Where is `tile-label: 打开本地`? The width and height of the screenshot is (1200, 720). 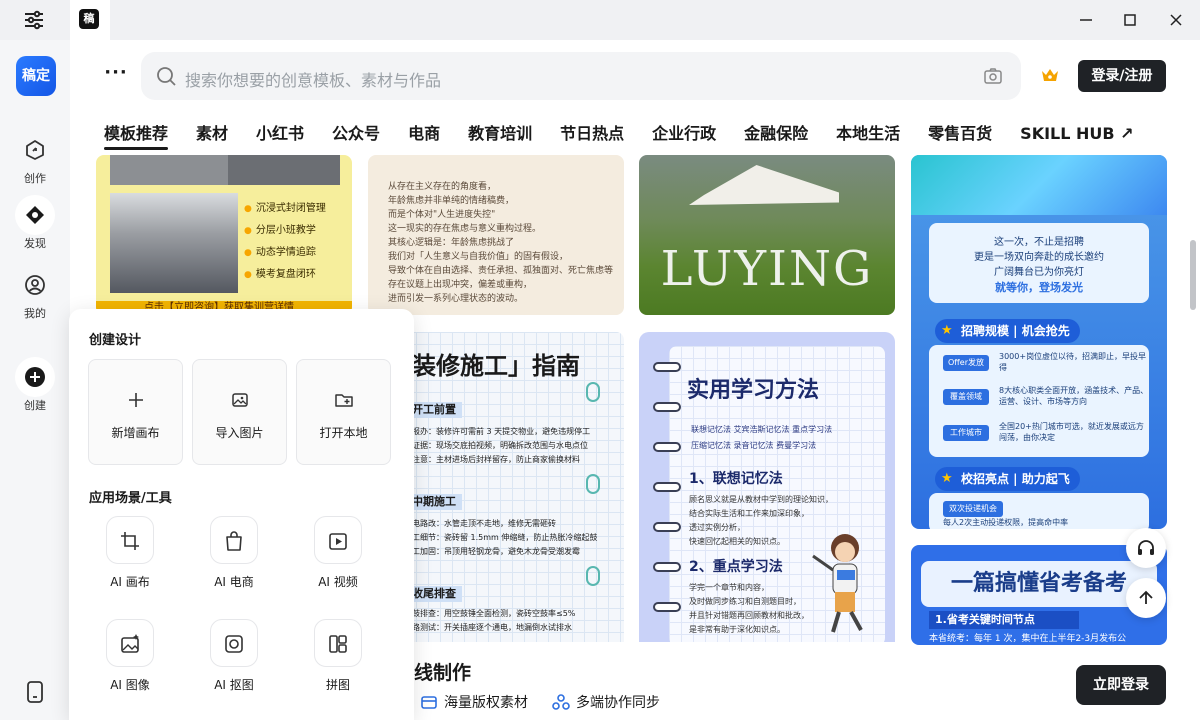
tile-label: 打开本地 is located at coordinates (343, 433).